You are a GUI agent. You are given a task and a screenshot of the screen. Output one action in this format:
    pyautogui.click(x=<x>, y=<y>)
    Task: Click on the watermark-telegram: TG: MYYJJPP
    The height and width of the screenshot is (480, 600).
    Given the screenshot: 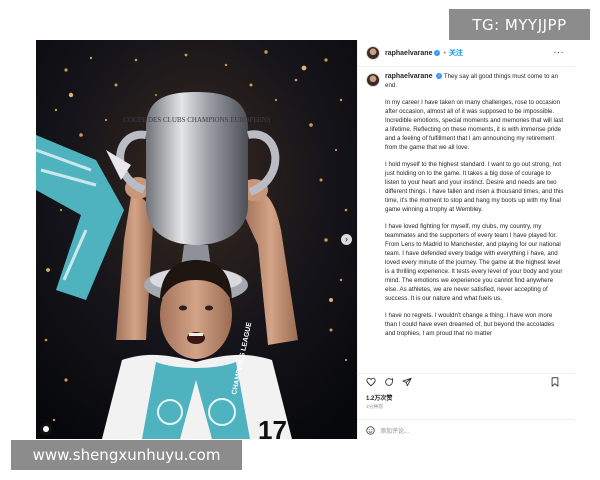 What is the action you would take?
    pyautogui.click(x=519, y=24)
    